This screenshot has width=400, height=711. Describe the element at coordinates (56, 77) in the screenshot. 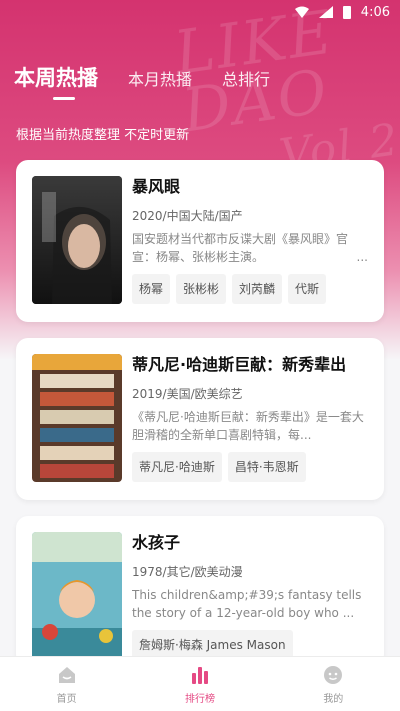

I see `tab-weekly: 本周热播` at that location.